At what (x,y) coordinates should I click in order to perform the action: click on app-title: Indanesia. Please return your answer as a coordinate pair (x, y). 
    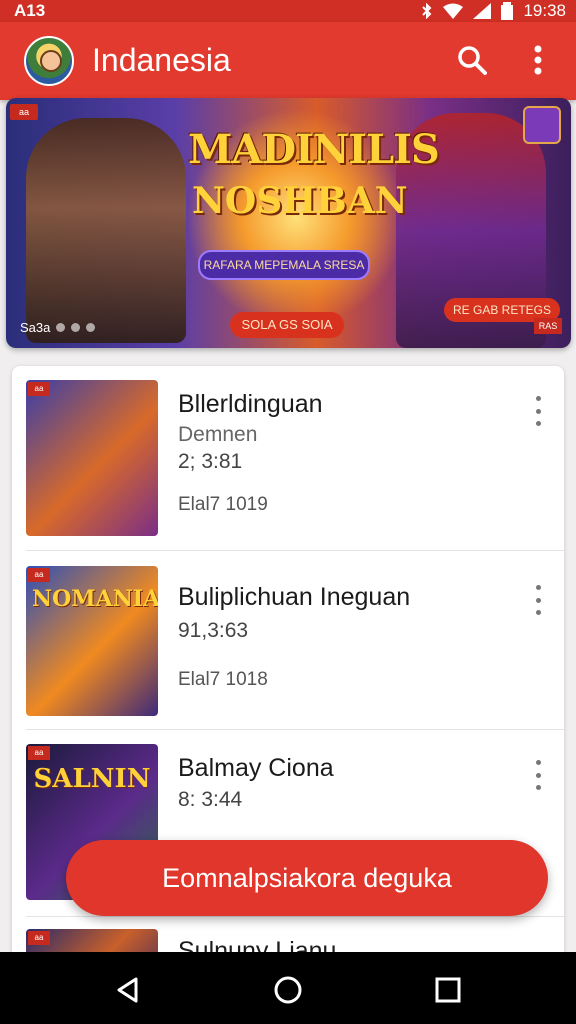
    Looking at the image, I should click on (161, 60).